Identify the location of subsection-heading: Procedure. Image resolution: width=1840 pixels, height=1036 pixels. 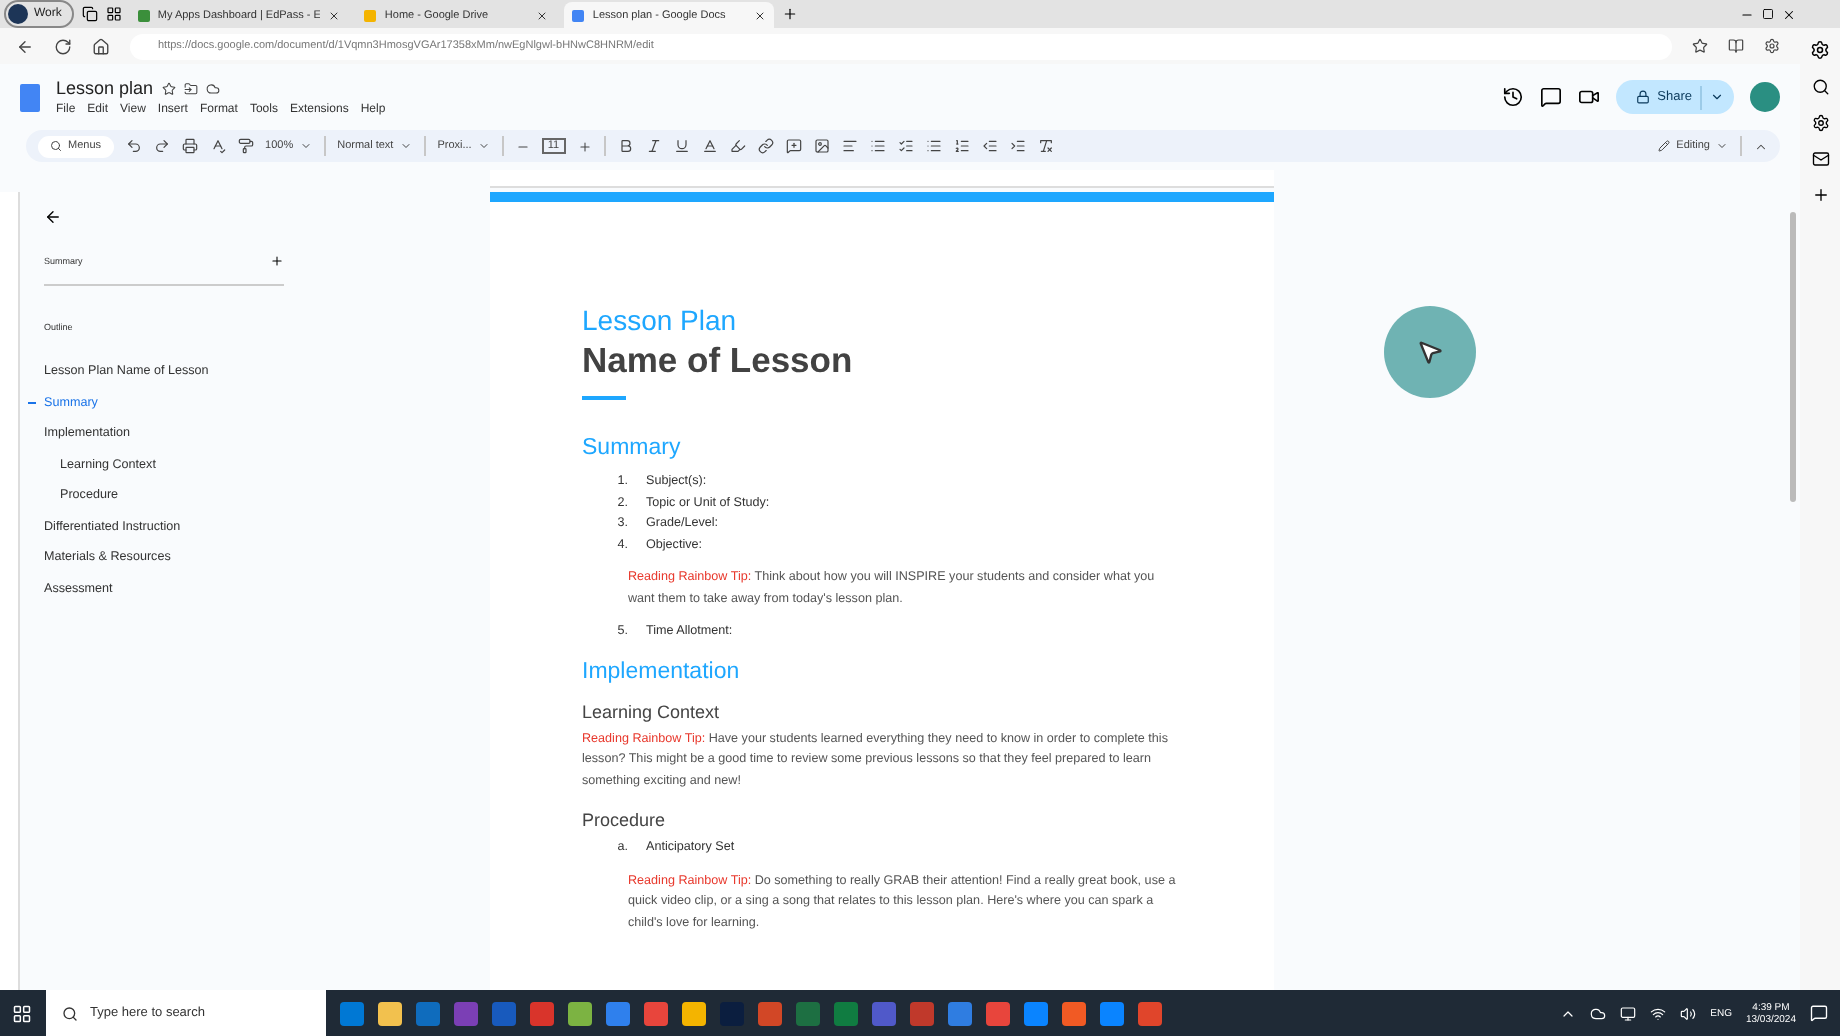
(625, 820).